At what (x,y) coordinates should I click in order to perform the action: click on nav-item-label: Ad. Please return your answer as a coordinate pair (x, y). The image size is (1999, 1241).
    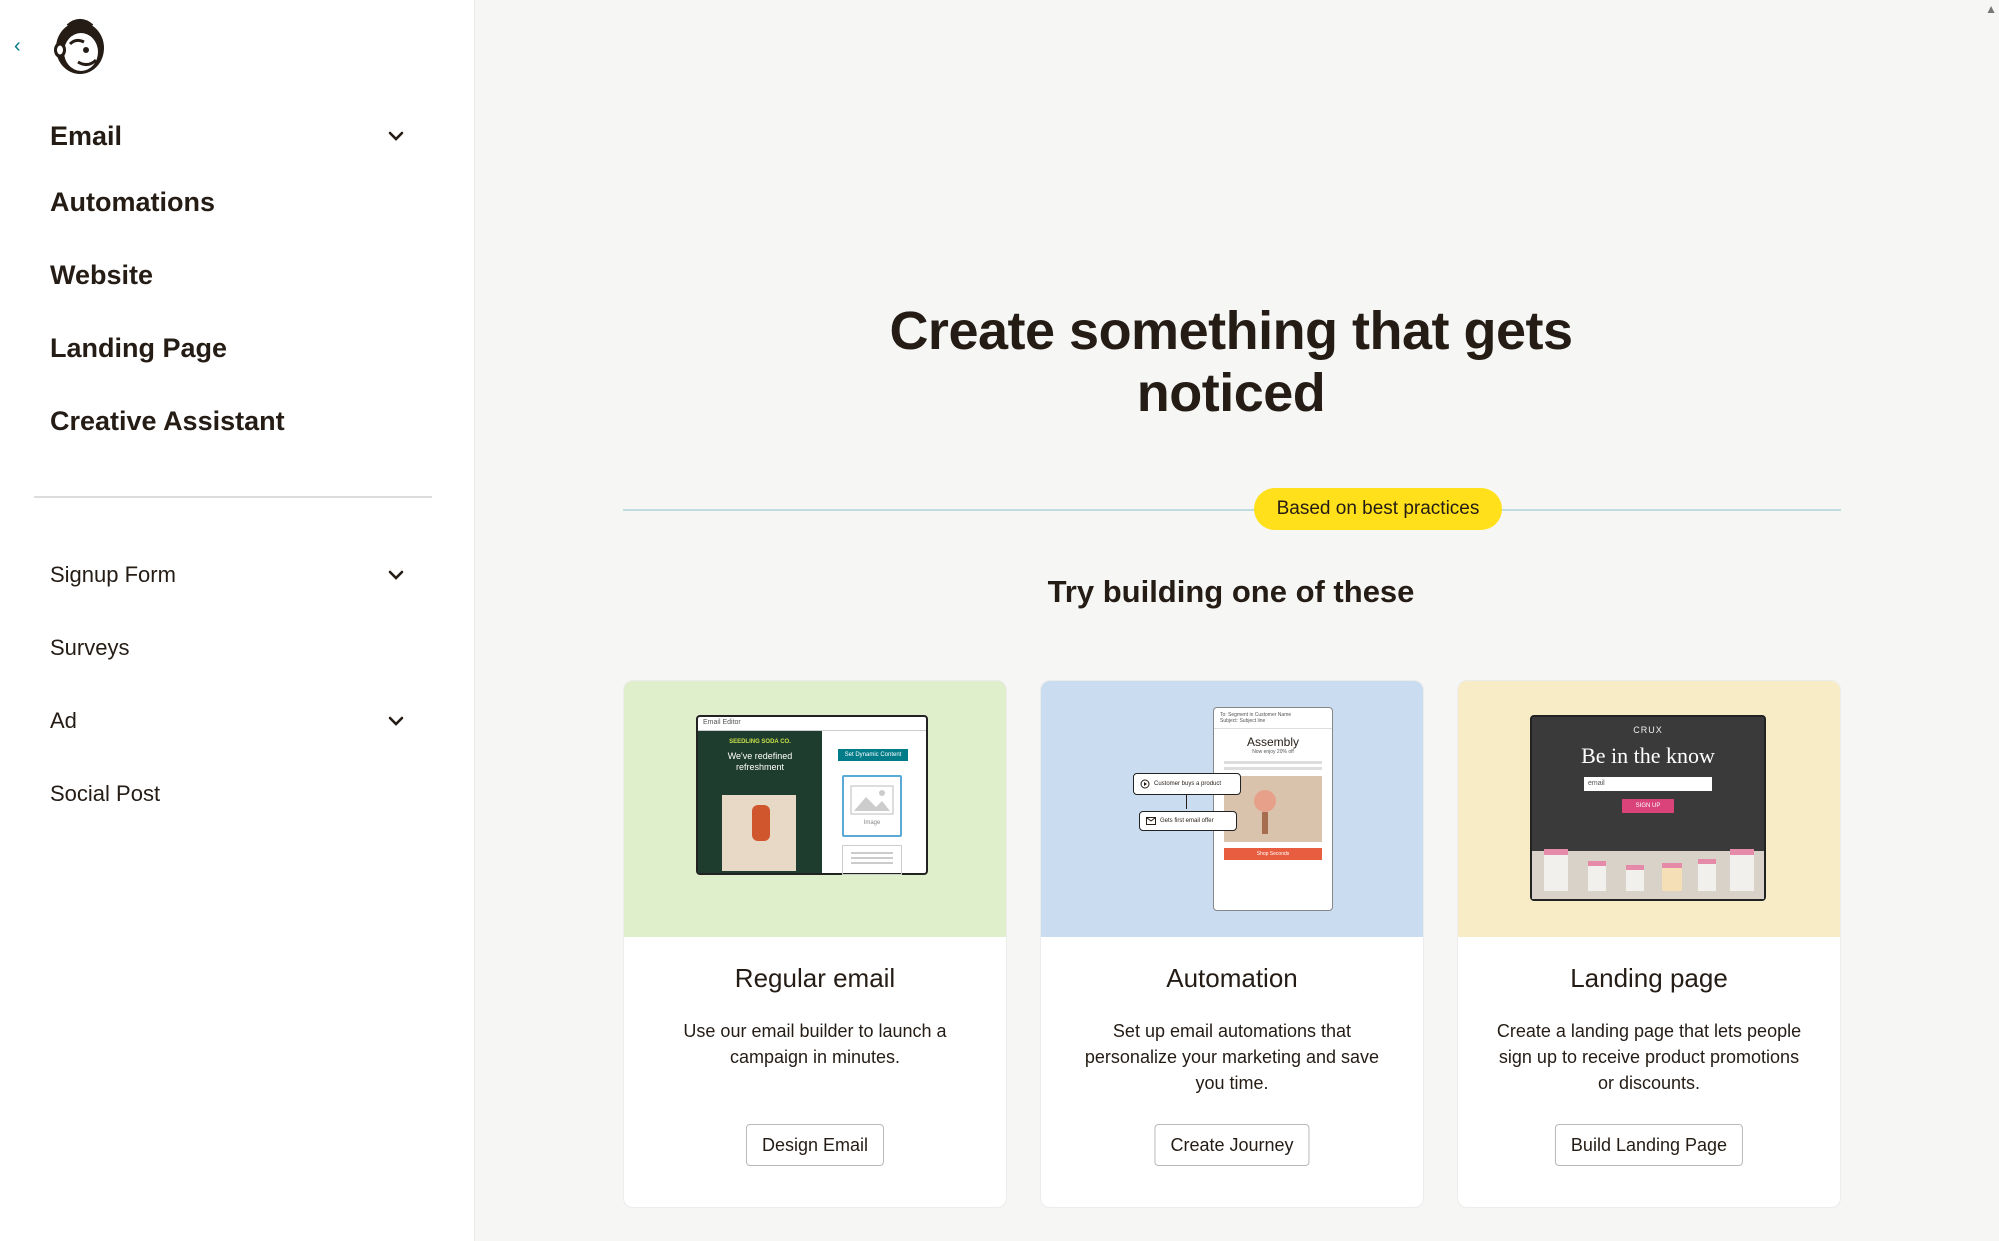
    Looking at the image, I should click on (63, 720).